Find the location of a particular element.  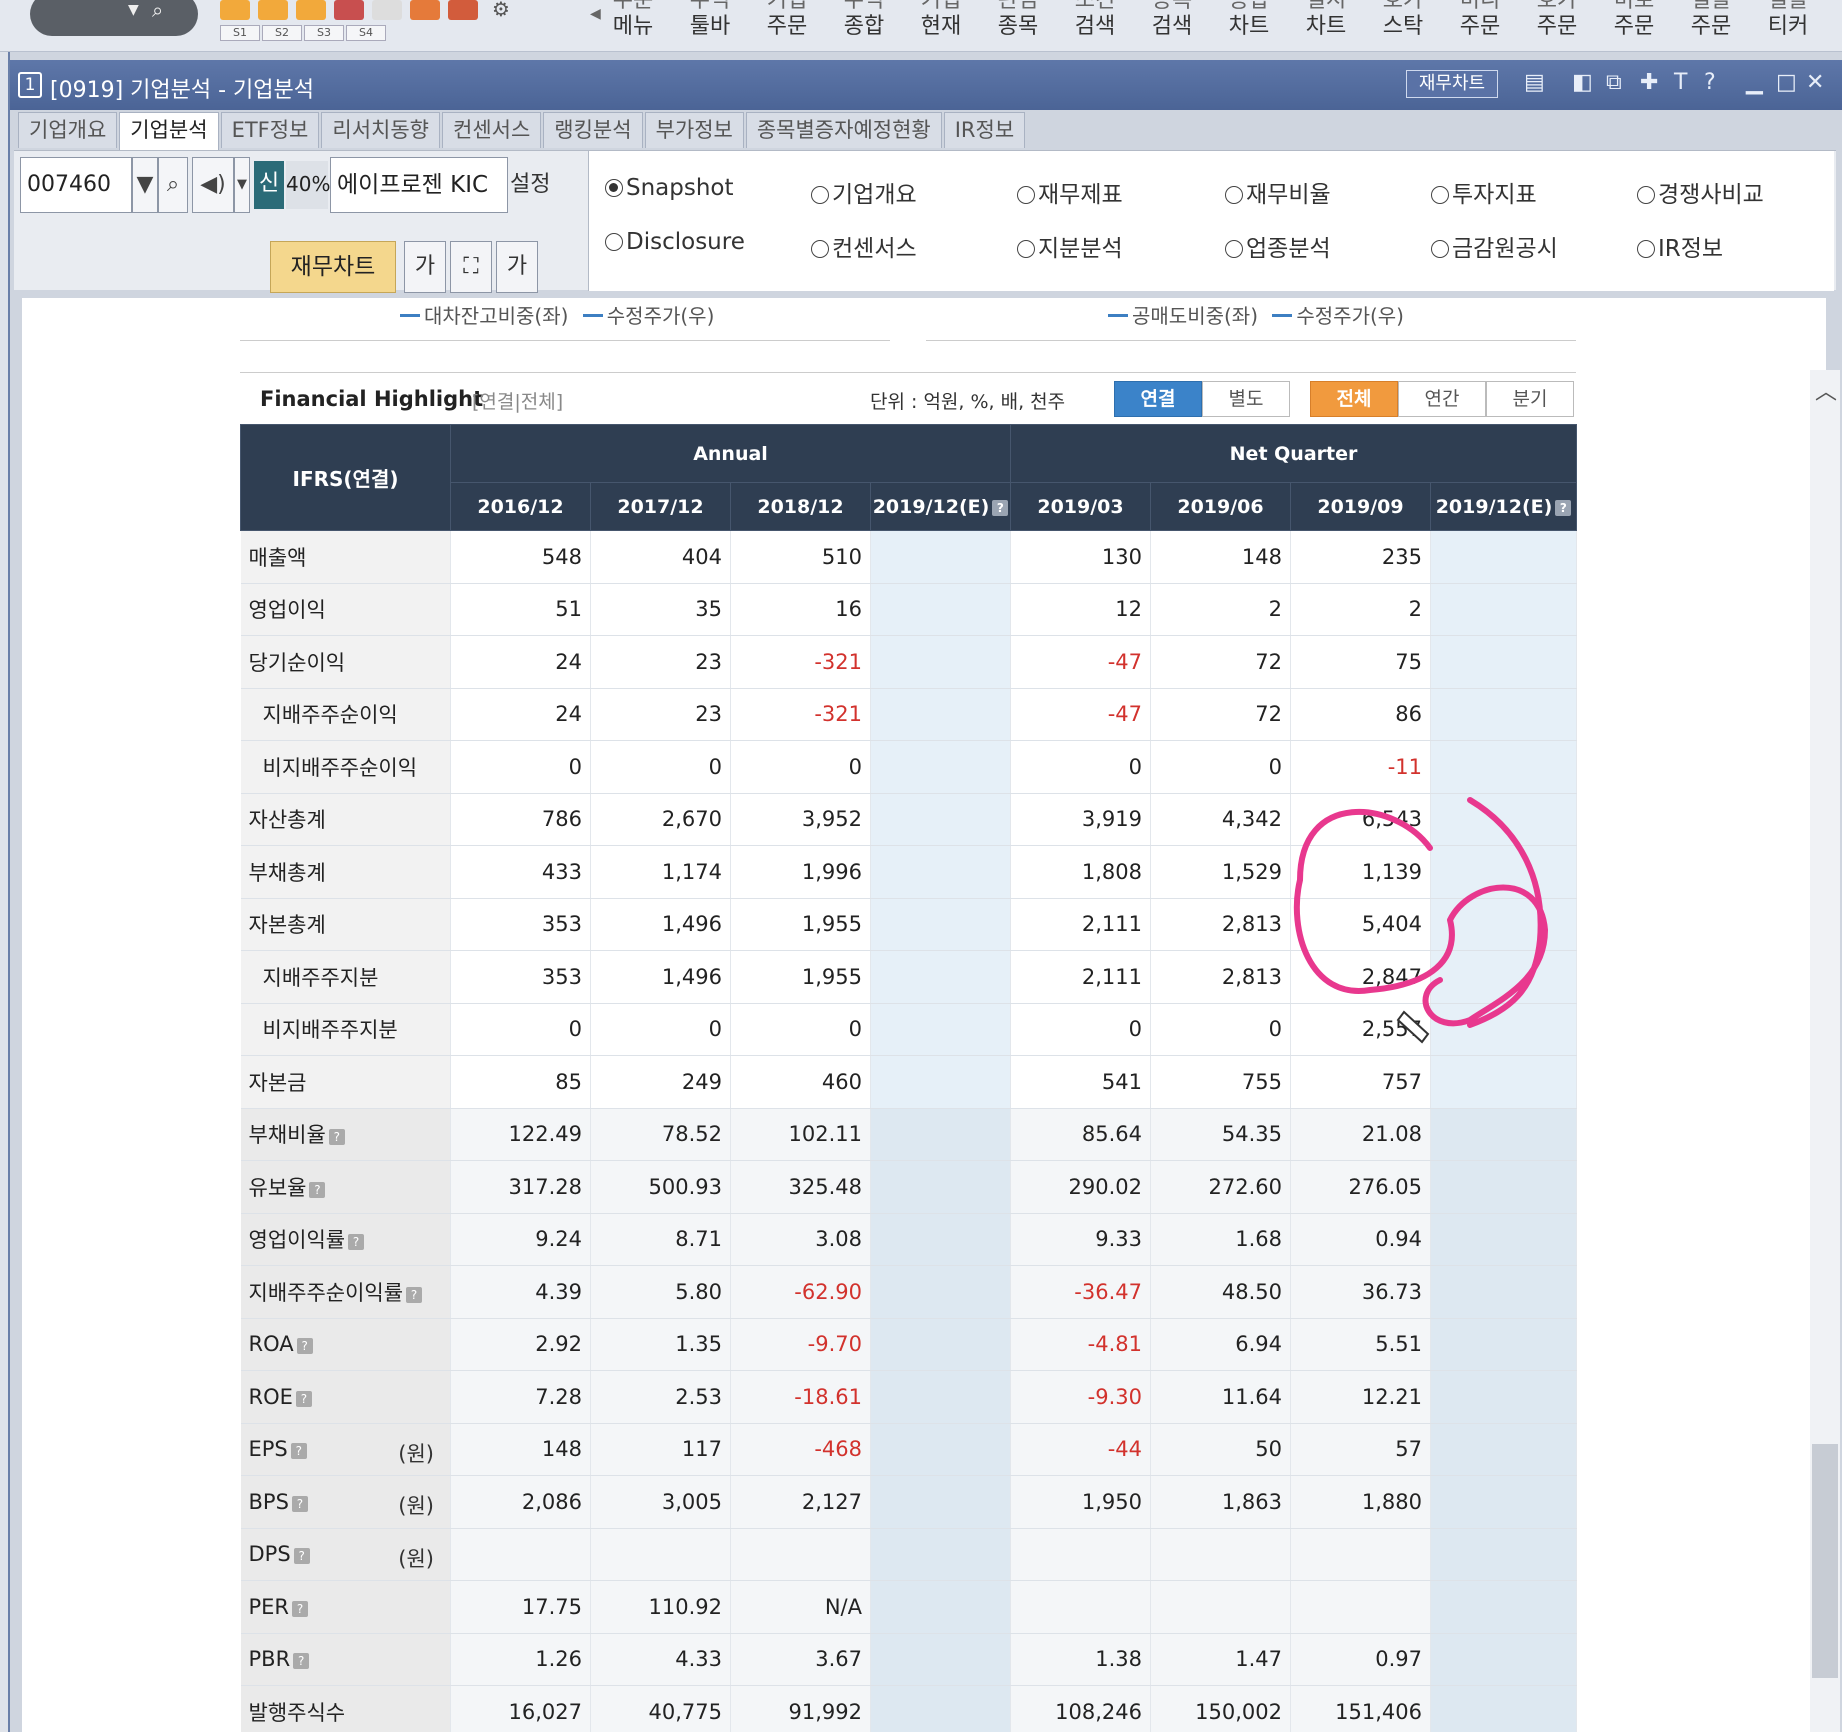

close-icon: ✕ is located at coordinates (1815, 82).